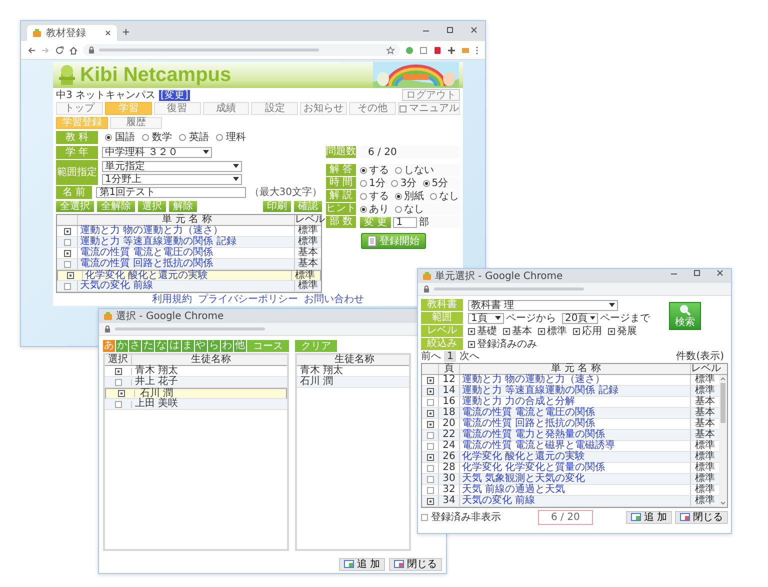 The width and height of the screenshot is (768, 587). What do you see at coordinates (31, 50) in the screenshot?
I see `back-icon` at bounding box center [31, 50].